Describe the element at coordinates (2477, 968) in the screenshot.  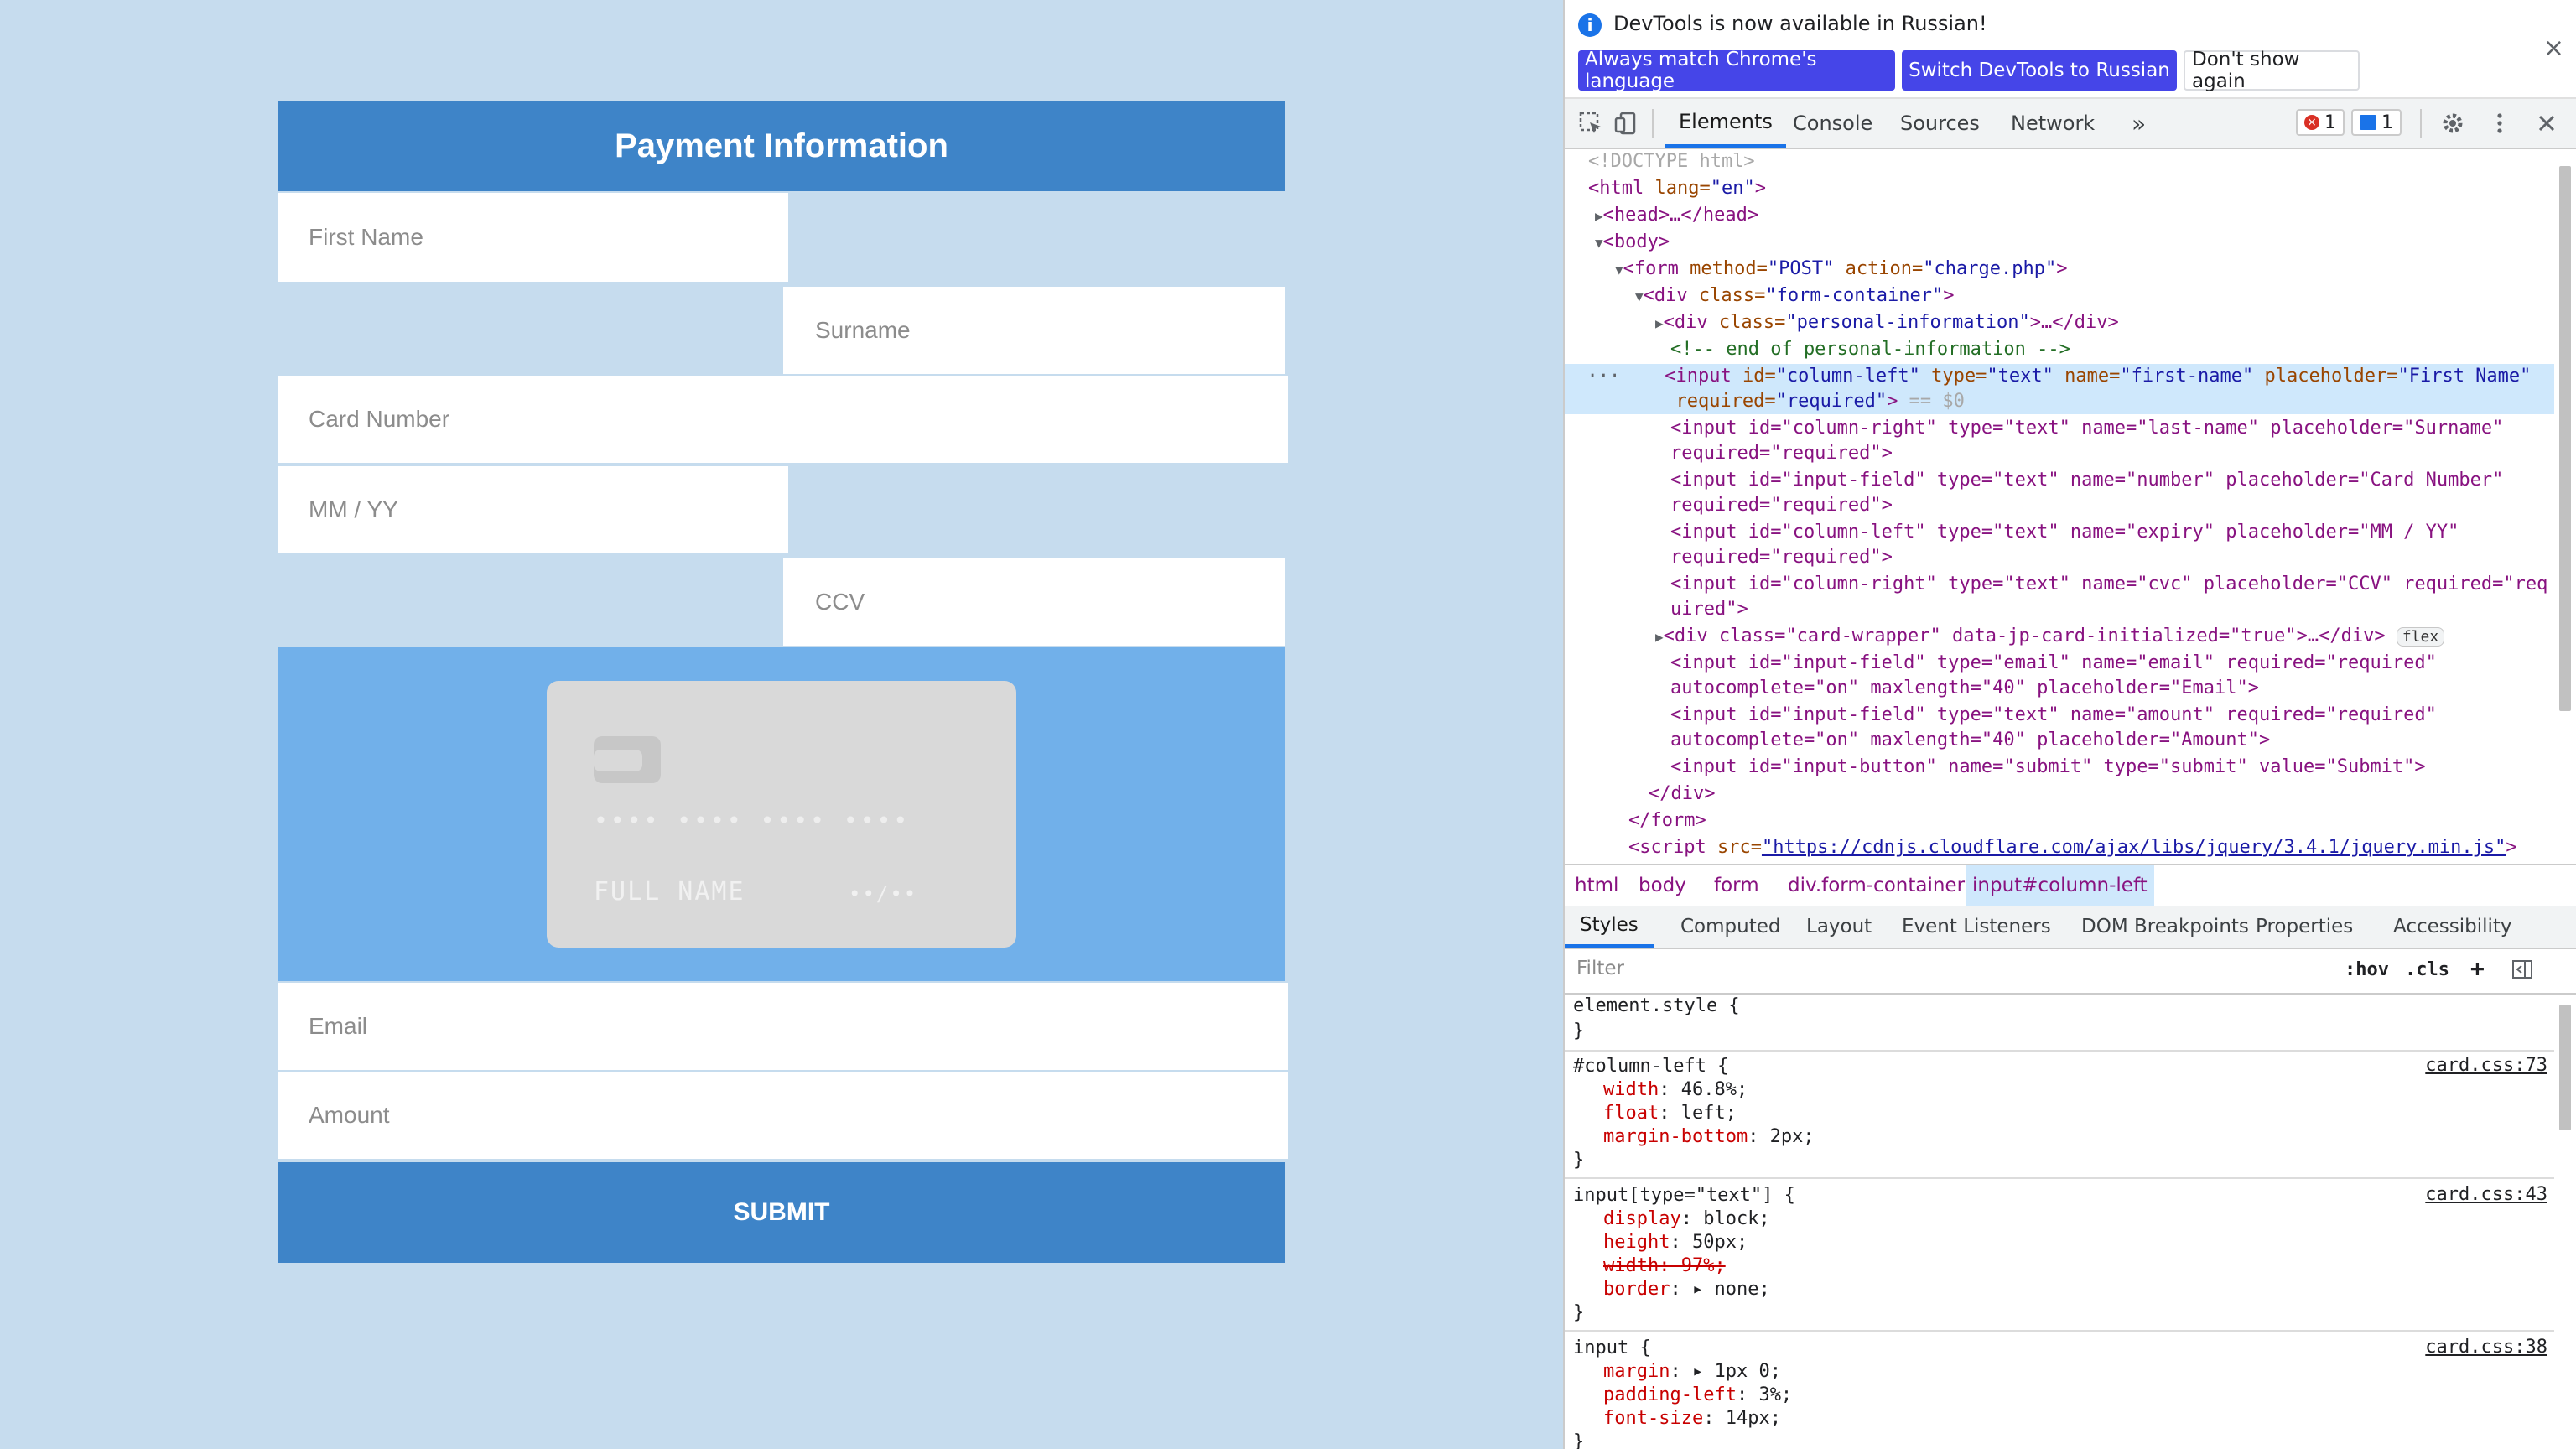
I see `new-style-rule-icon: +` at that location.